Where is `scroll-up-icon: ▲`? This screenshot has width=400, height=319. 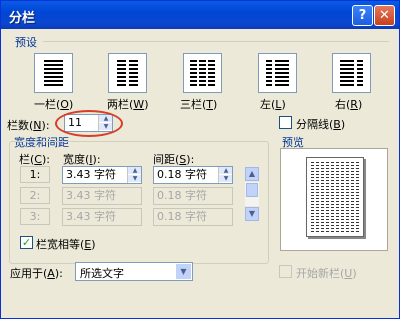 scroll-up-icon: ▲ is located at coordinates (252, 174).